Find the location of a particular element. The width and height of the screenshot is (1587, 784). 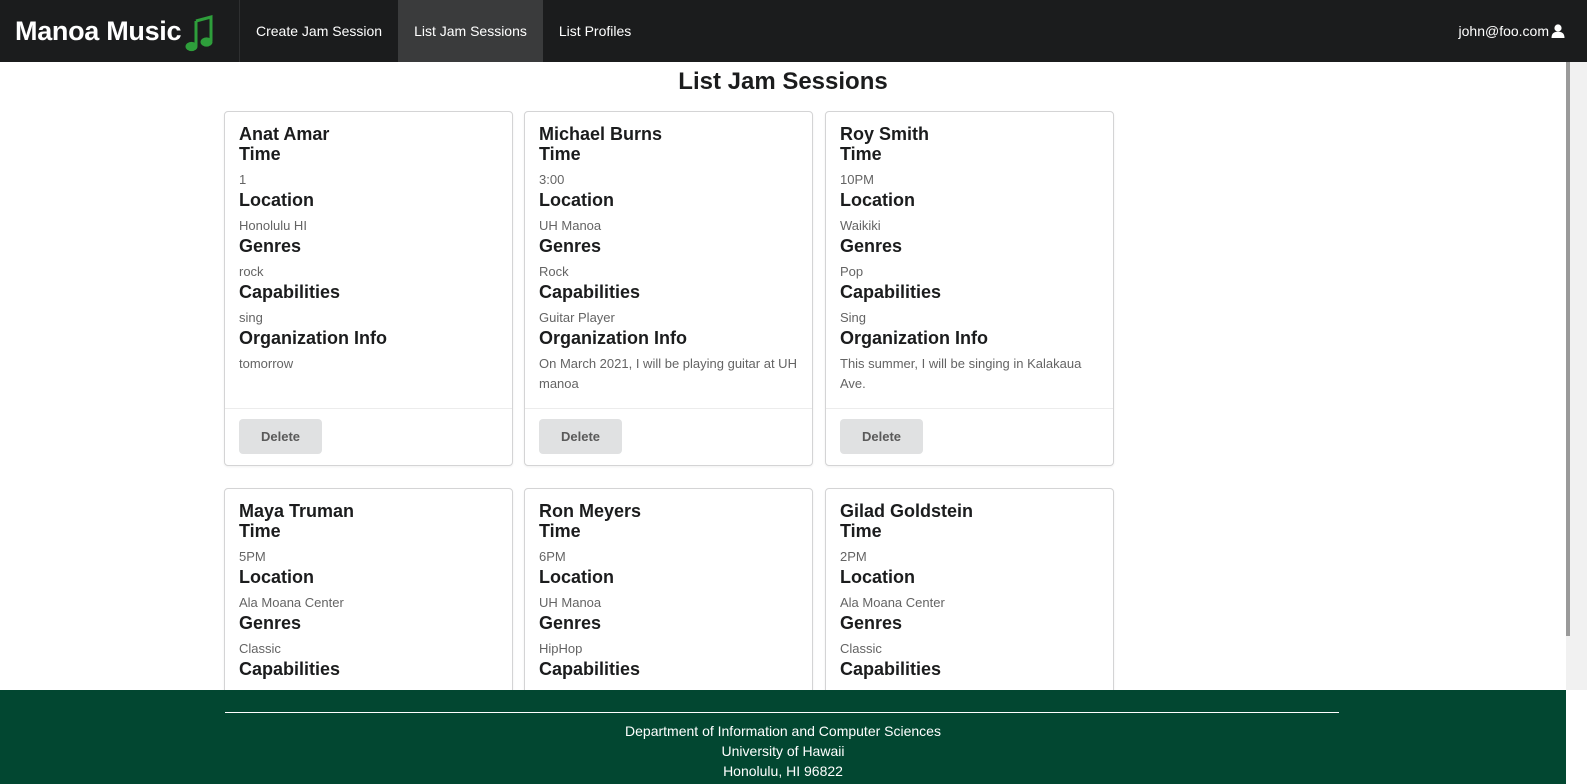

session-name: Michael Burns is located at coordinates (601, 134).